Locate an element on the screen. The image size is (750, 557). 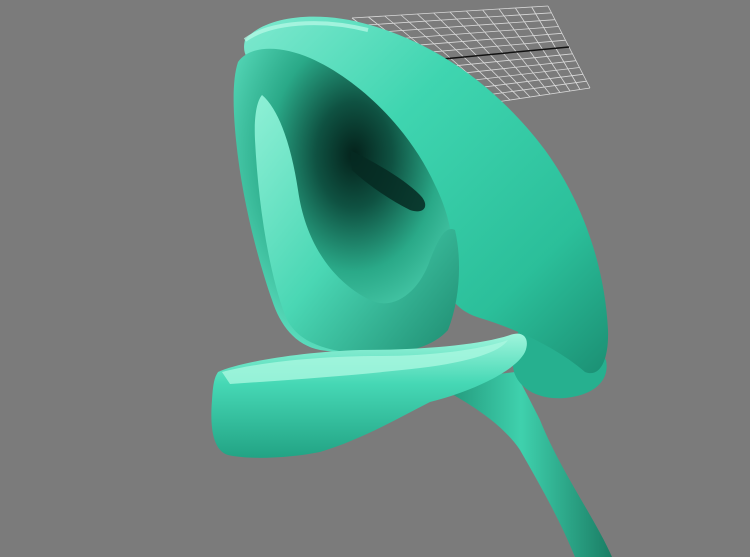
model-stem is located at coordinates (521, 464).